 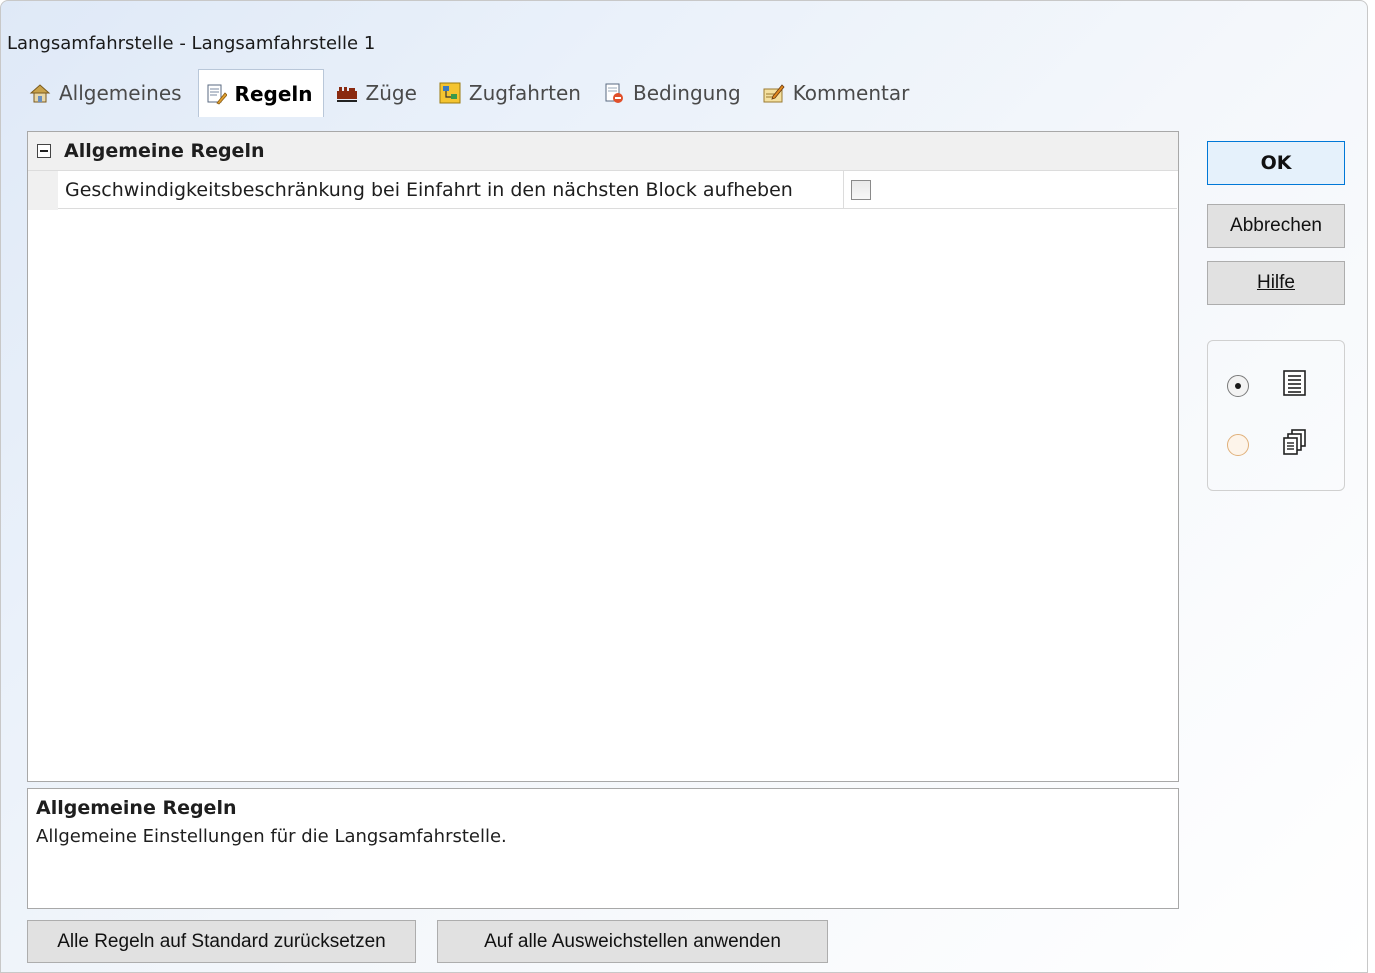 What do you see at coordinates (273, 93) in the screenshot?
I see `tab-label: Regeln` at bounding box center [273, 93].